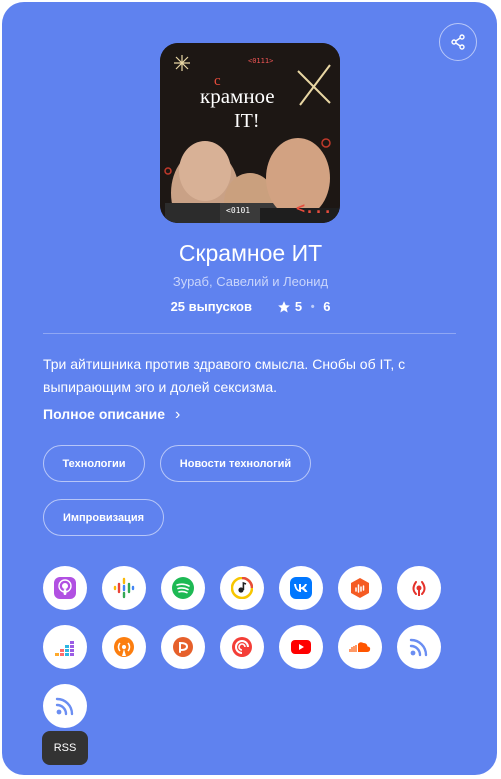 This screenshot has height=779, width=501. I want to click on apple-podcasts-icon, so click(65, 588).